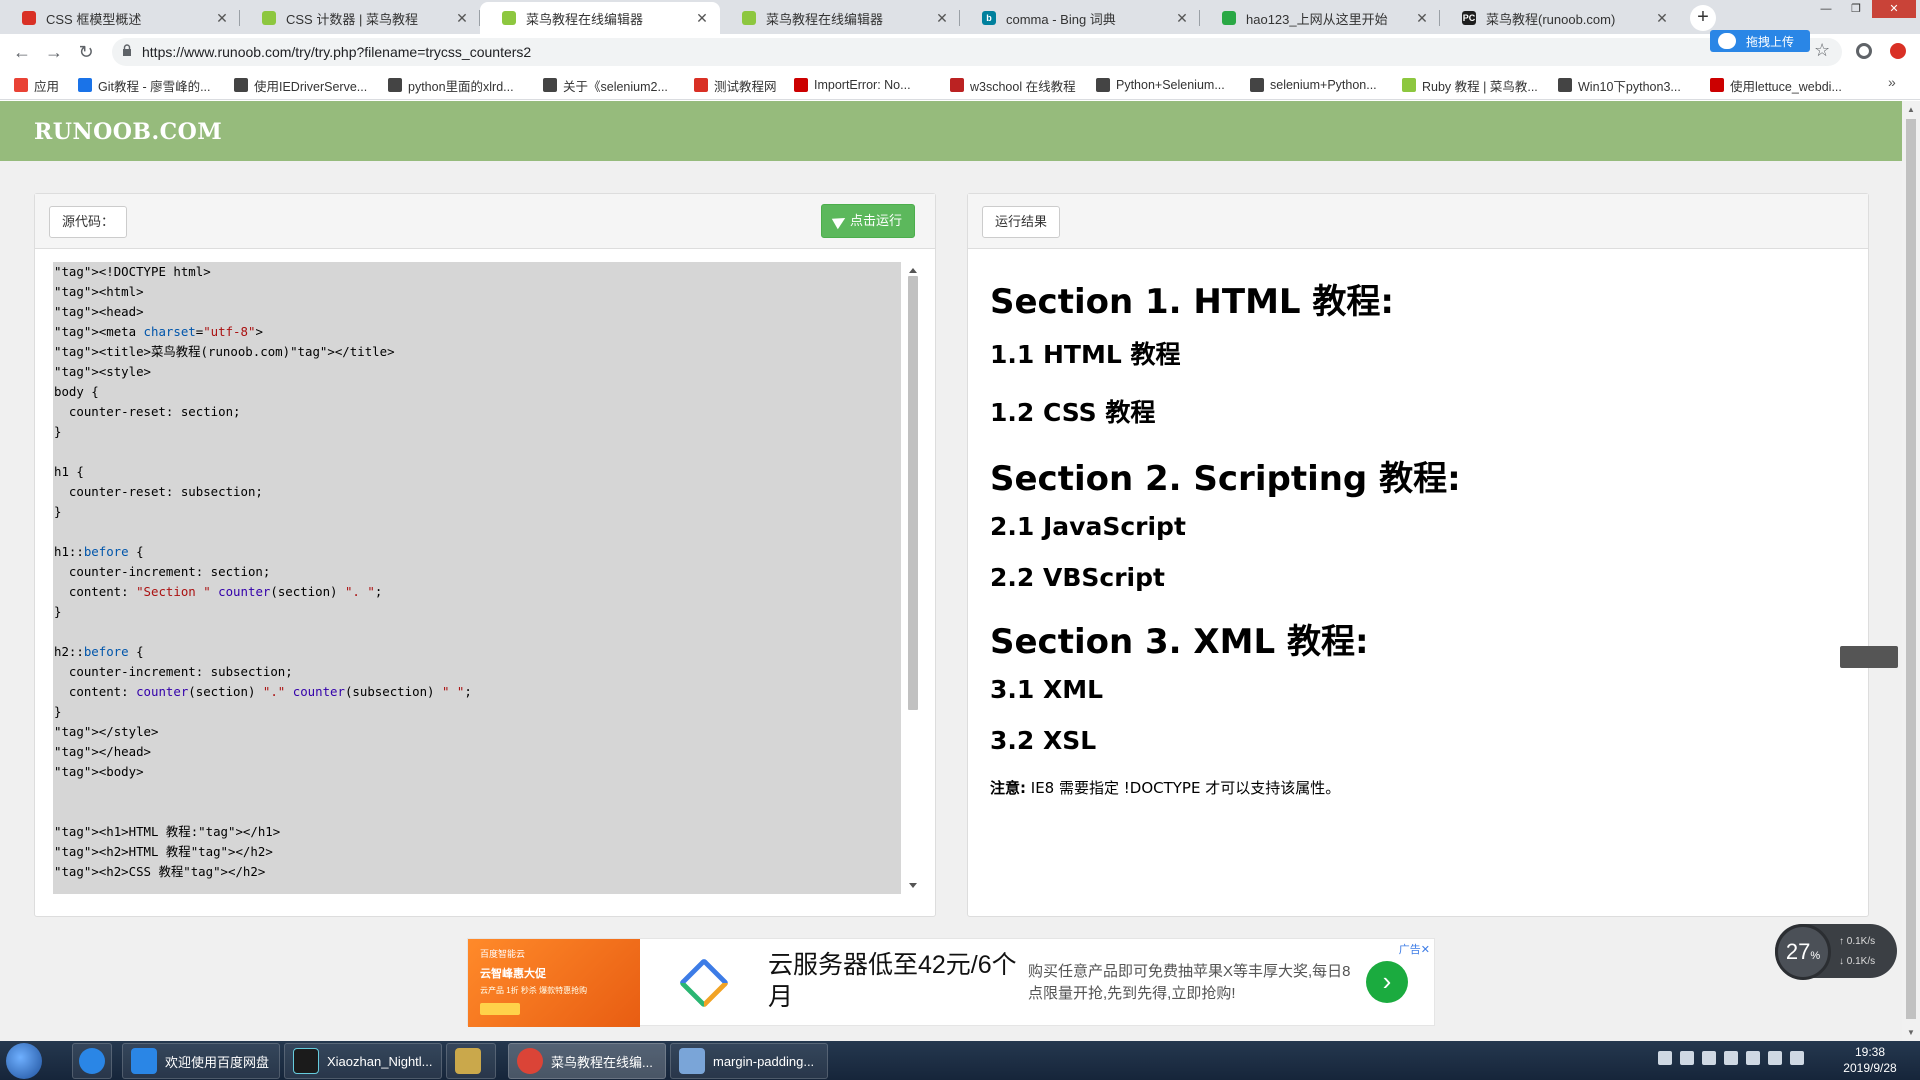 This screenshot has width=1920, height=1080. What do you see at coordinates (1709, 1058) in the screenshot?
I see `tray-shield-icon` at bounding box center [1709, 1058].